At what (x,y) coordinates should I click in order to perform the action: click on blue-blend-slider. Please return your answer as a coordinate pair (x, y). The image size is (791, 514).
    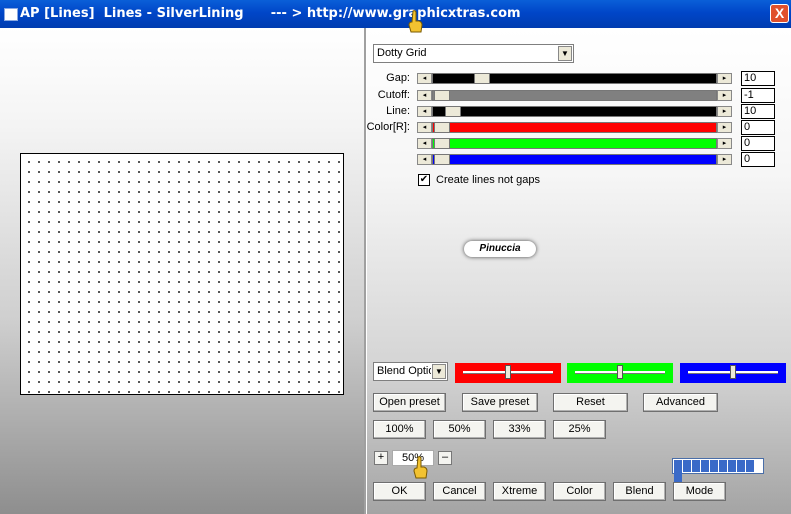
    Looking at the image, I should click on (733, 373).